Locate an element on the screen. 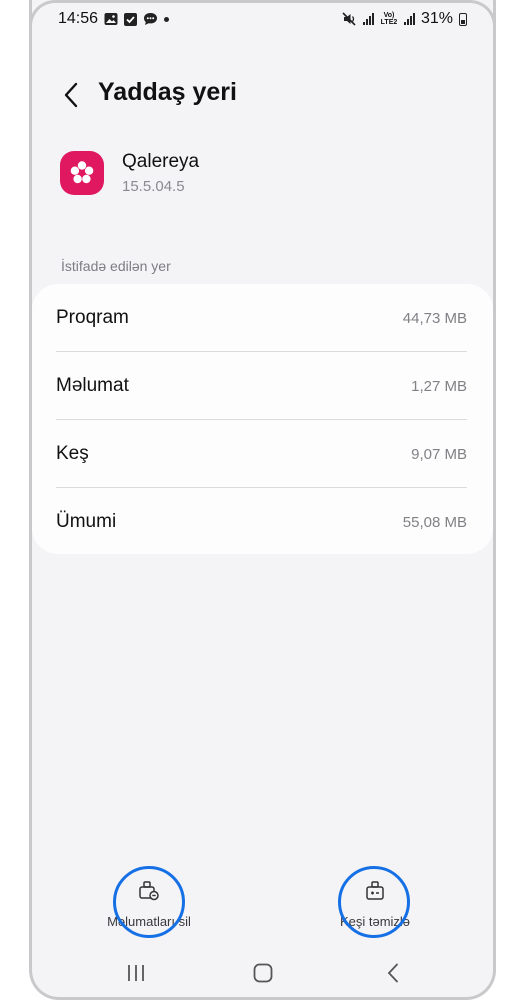 The width and height of the screenshot is (525, 1000). storage-row-app: Proqram 44,73 MB is located at coordinates (261, 318).